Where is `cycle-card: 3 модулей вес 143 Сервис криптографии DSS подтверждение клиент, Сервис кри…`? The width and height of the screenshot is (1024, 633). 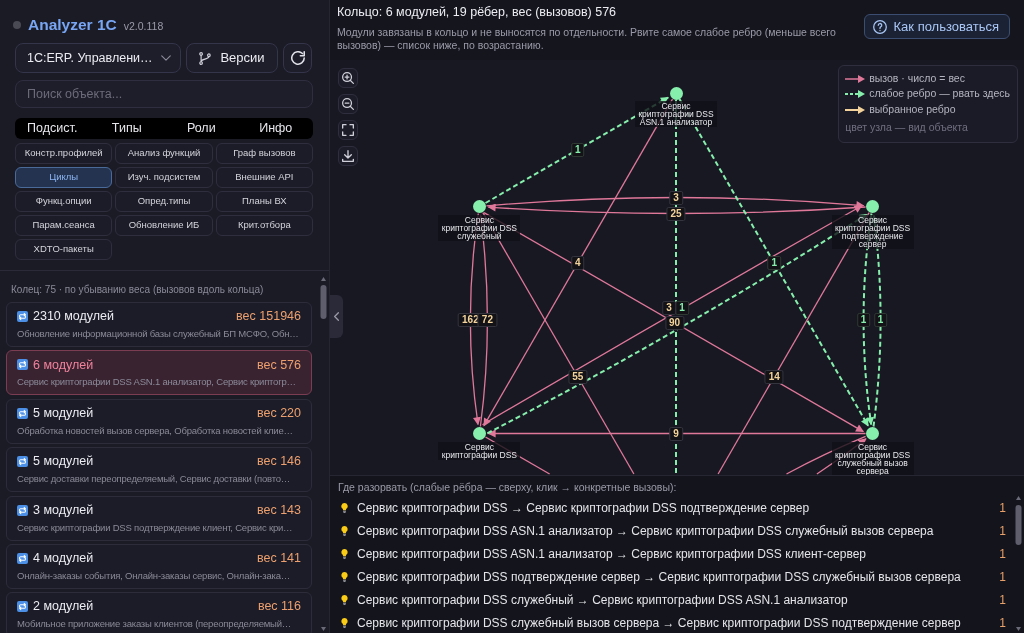
cycle-card: 3 модулей вес 143 Сервис криптографии DSS подтверждение клиент, Сервис кри… is located at coordinates (159, 518).